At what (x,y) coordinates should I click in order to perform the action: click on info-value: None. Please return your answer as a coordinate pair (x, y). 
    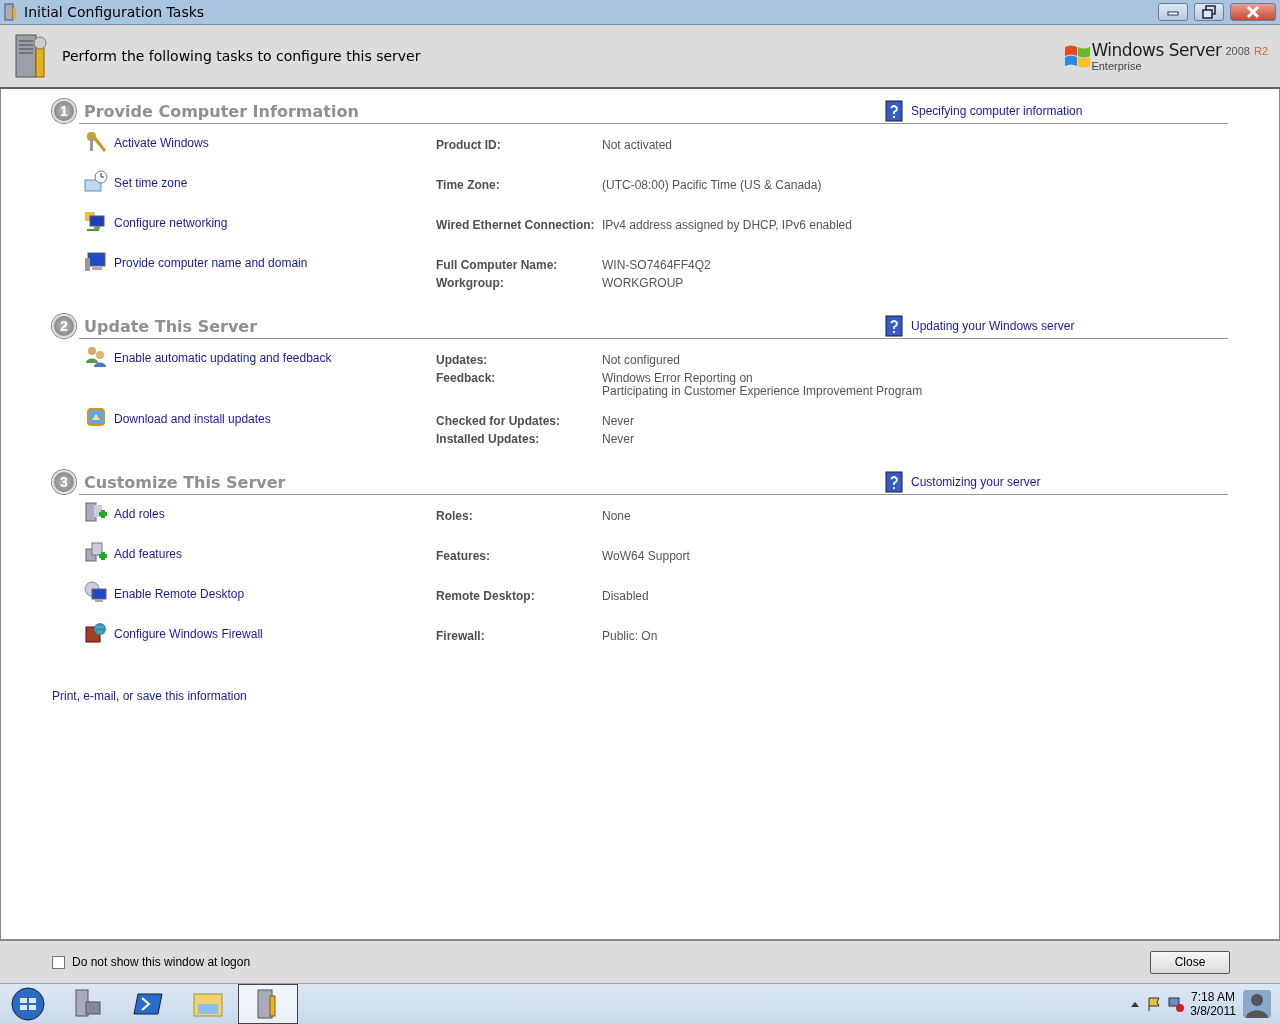
    Looking at the image, I should click on (617, 516).